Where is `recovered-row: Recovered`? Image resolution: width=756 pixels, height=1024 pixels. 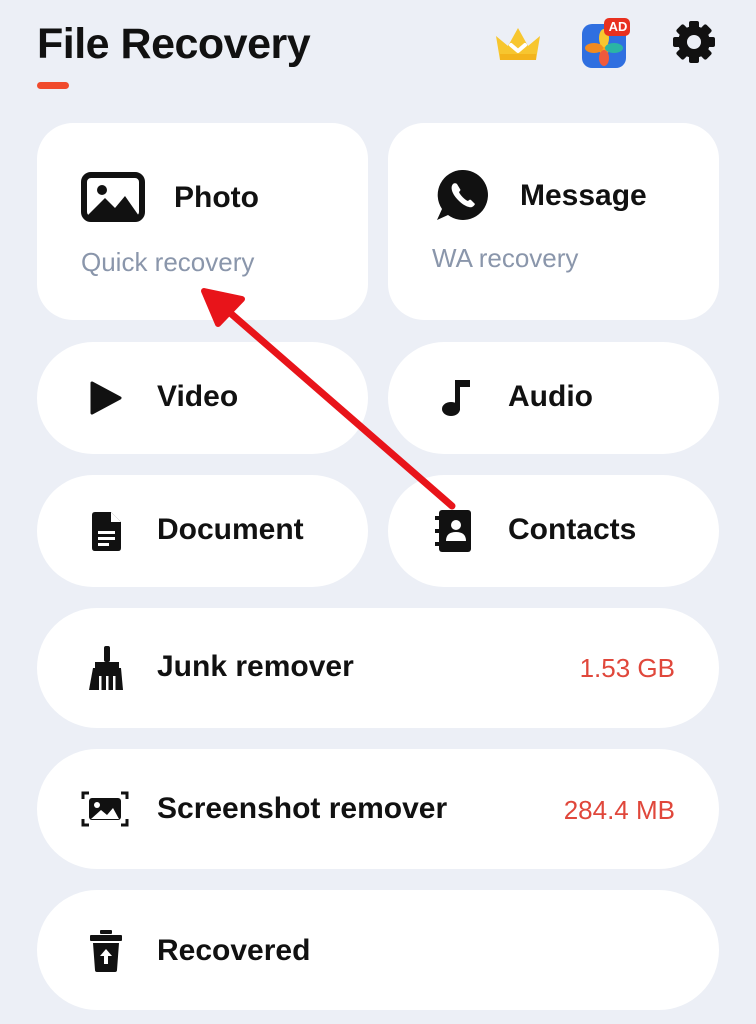 recovered-row: Recovered is located at coordinates (378, 950).